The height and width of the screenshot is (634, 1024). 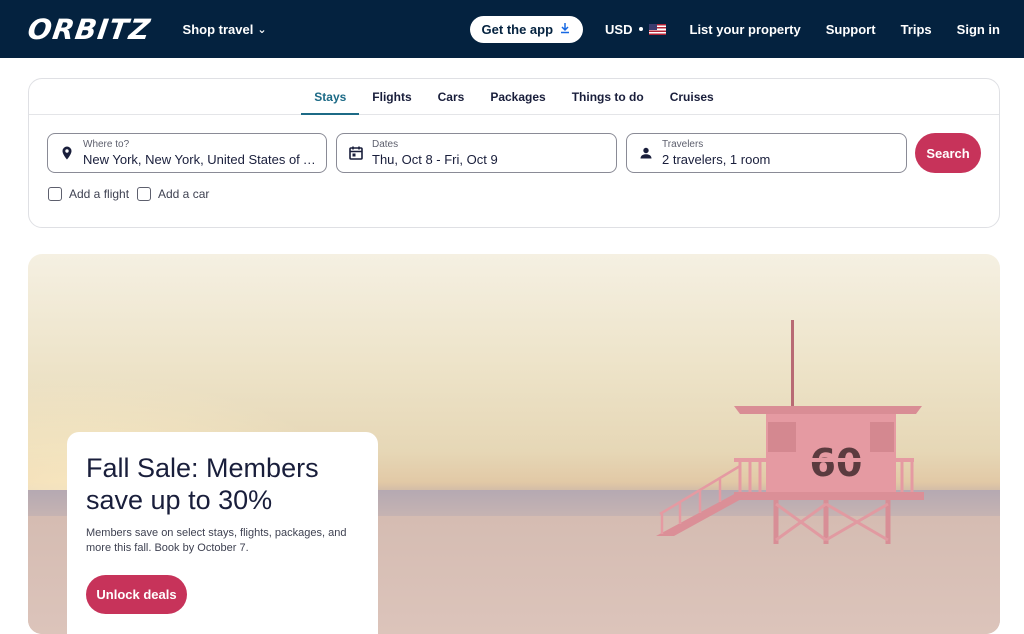 I want to click on trips-link: Trips, so click(x=916, y=29).